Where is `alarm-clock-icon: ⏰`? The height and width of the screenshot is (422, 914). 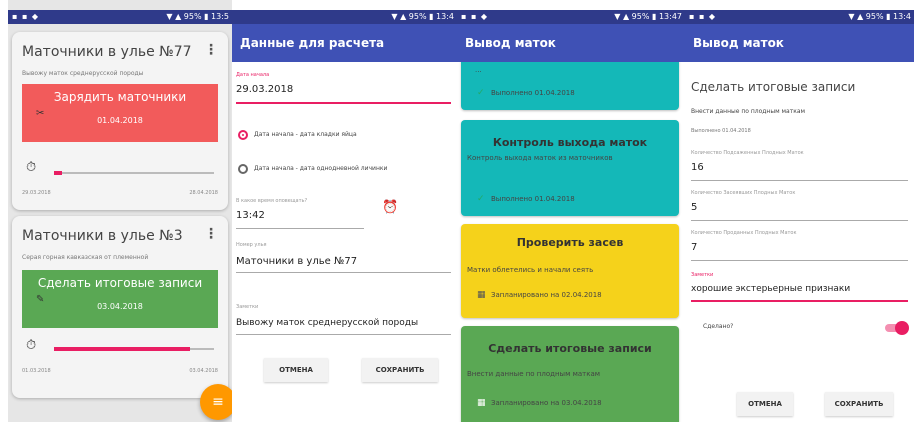
alarm-clock-icon: ⏰ is located at coordinates (390, 207).